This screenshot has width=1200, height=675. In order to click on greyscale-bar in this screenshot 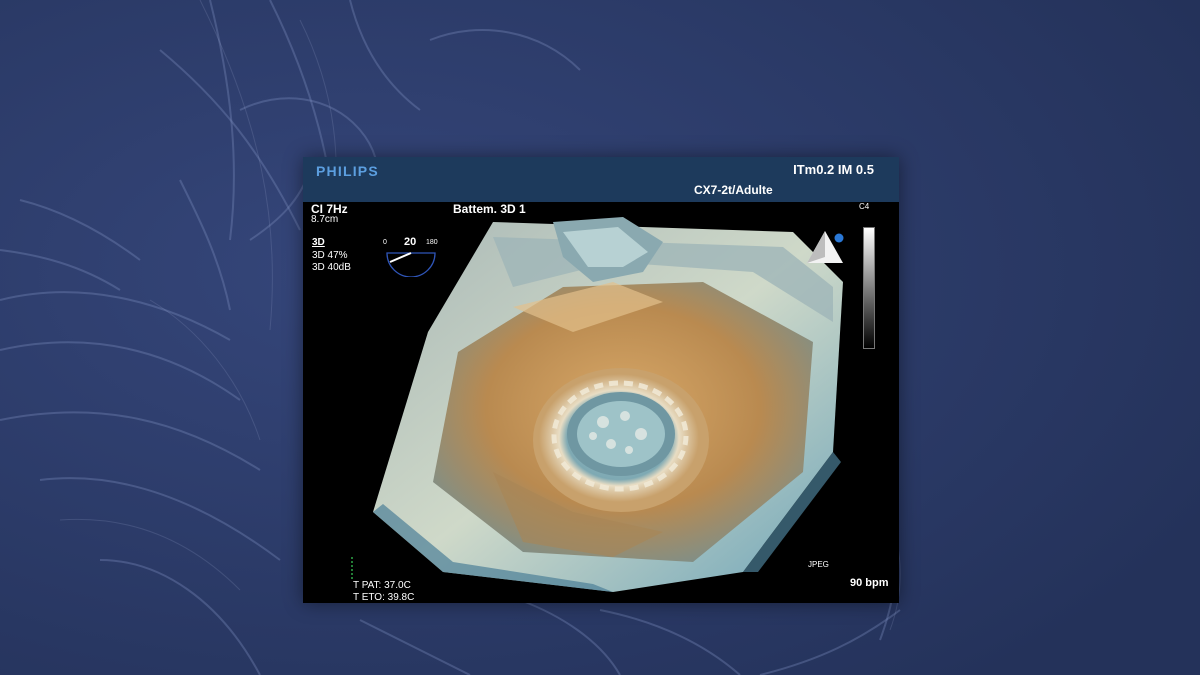, I will do `click(869, 288)`.